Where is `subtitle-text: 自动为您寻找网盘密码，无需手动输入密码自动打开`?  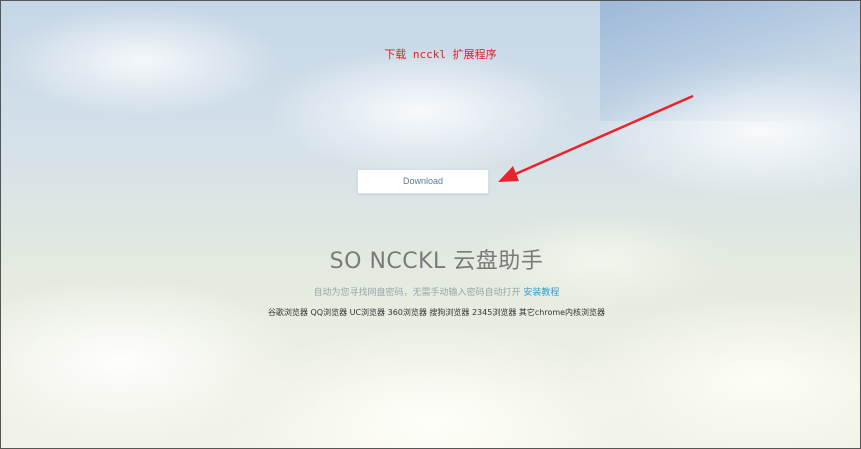
subtitle-text: 自动为您寻找网盘密码，无需手动输入密码自动打开 is located at coordinates (418, 293).